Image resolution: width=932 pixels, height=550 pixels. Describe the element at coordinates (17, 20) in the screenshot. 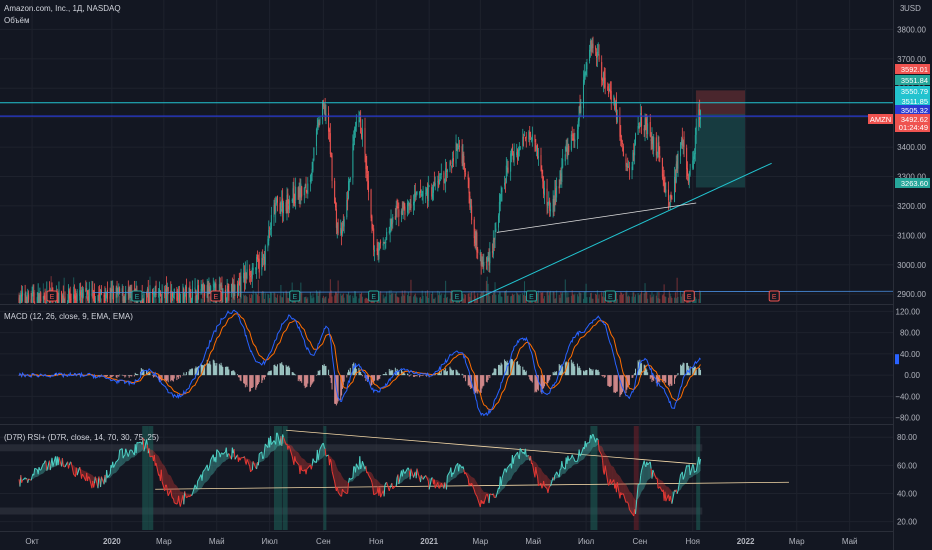

I see `volume-label: Объём` at that location.